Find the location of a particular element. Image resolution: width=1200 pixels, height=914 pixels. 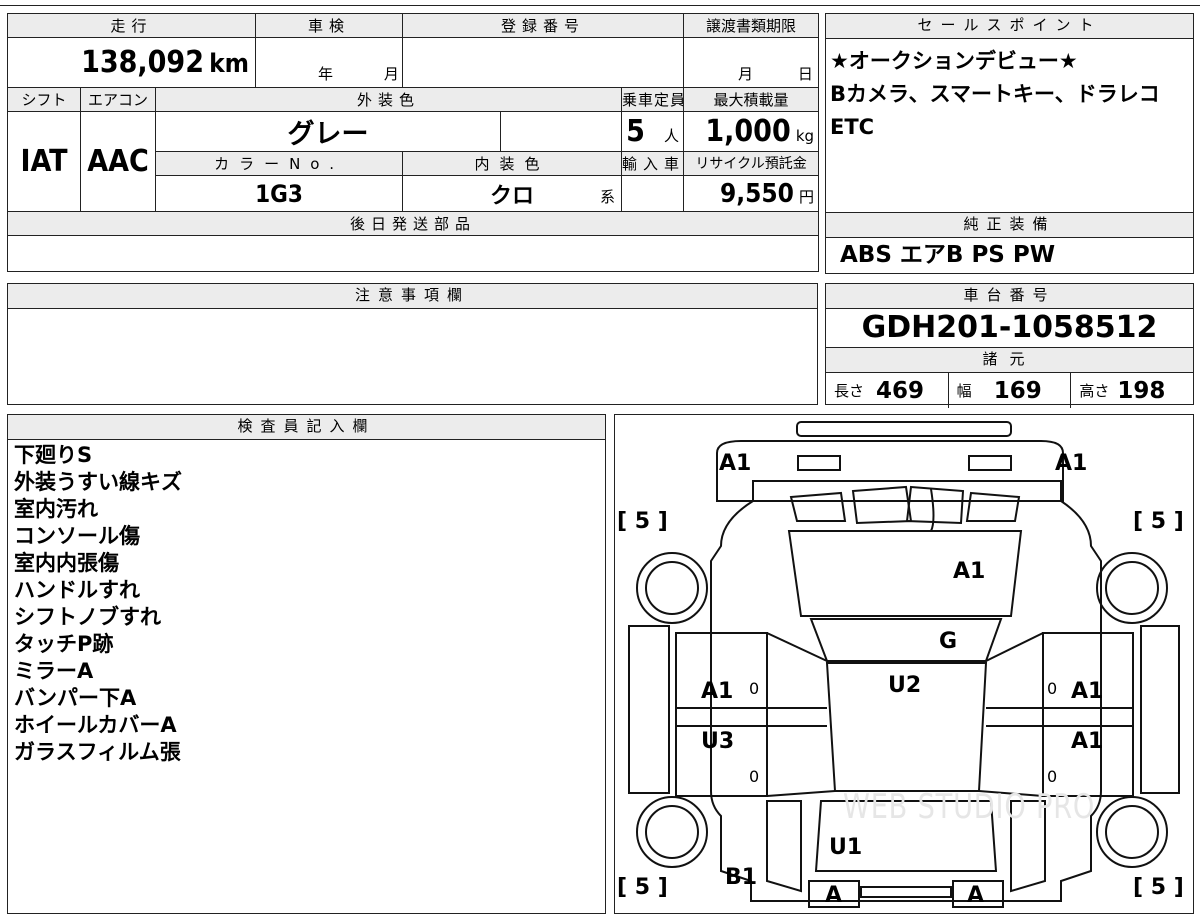

recycle-label: リサイクル預託金 is located at coordinates (751, 163).